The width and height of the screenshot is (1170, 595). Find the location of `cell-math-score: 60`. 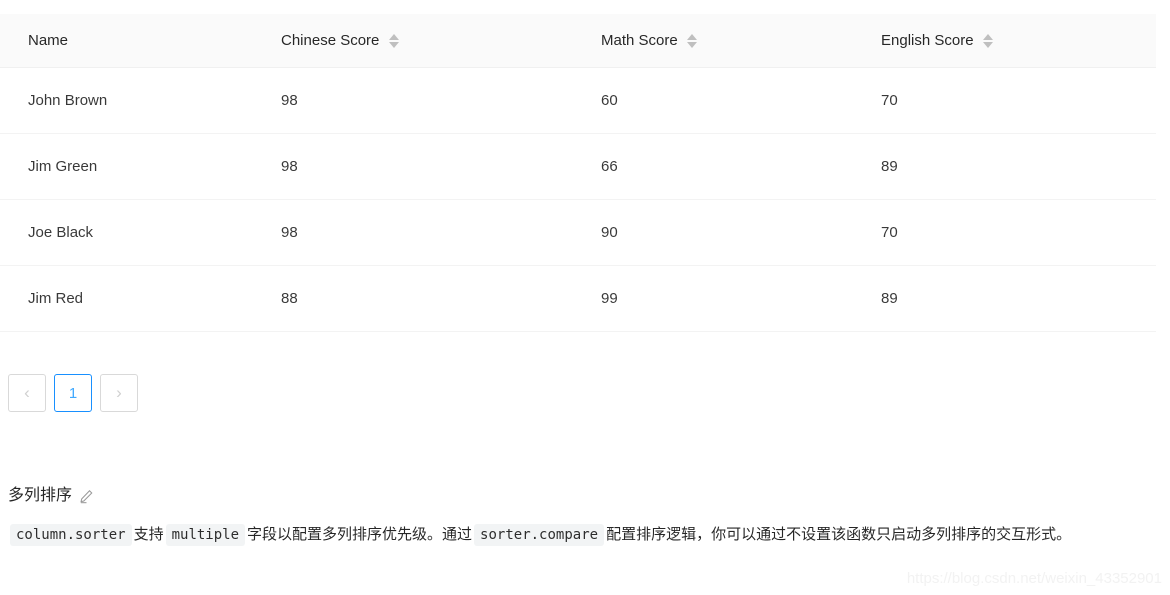

cell-math-score: 60 is located at coordinates (725, 100).